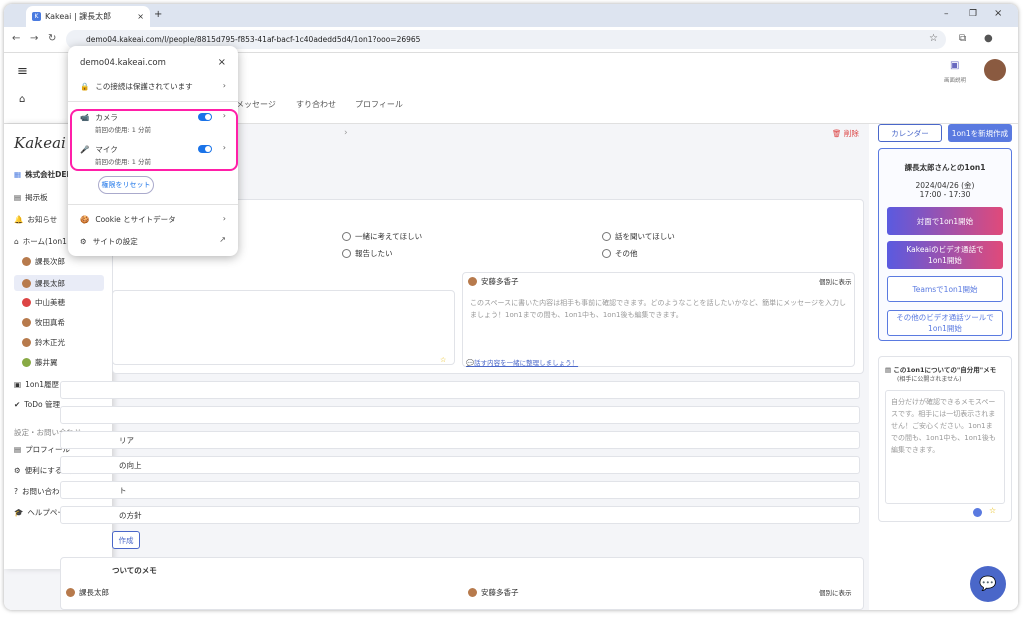  I want to click on chat-icon: 💬, so click(988, 584).